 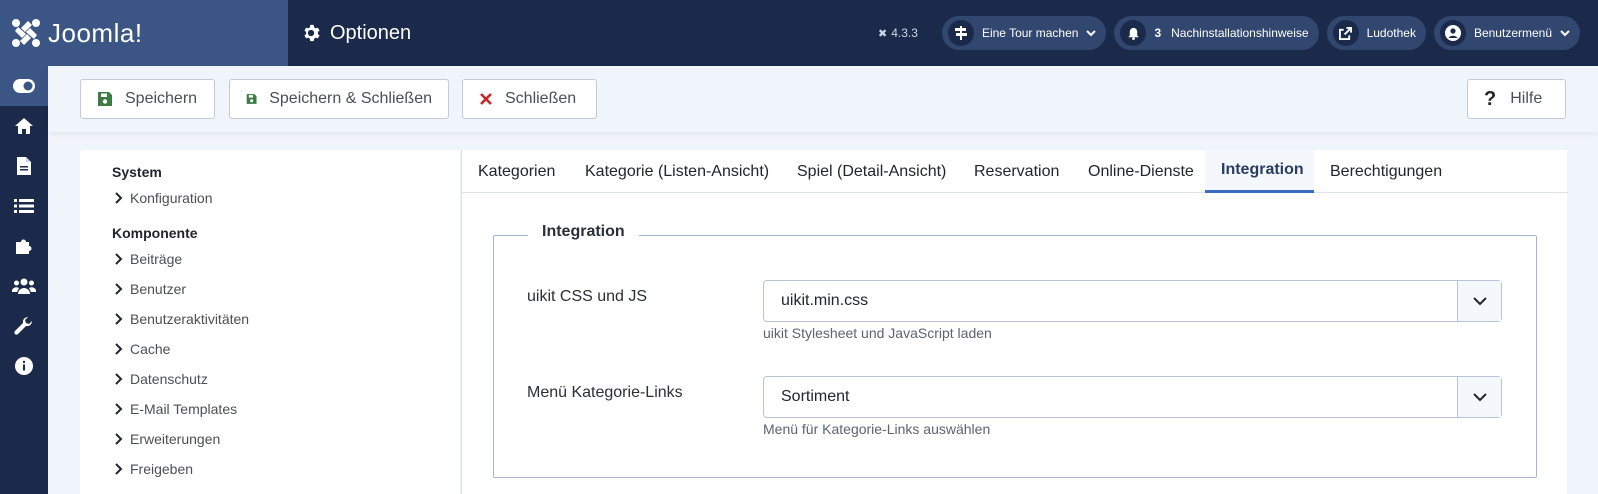 I want to click on bell-icon, so click(x=1133, y=33).